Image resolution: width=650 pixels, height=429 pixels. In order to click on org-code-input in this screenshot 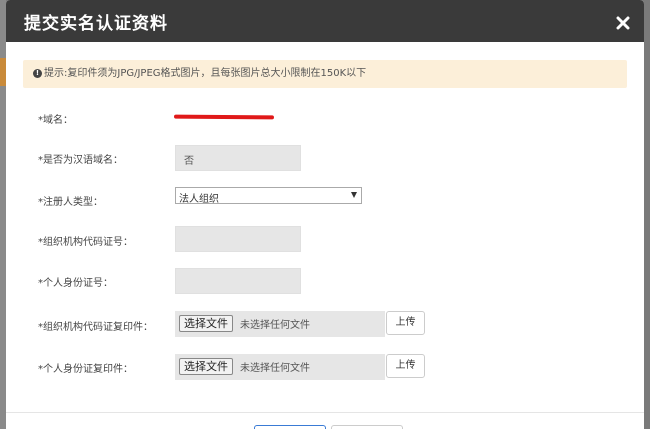, I will do `click(238, 239)`.